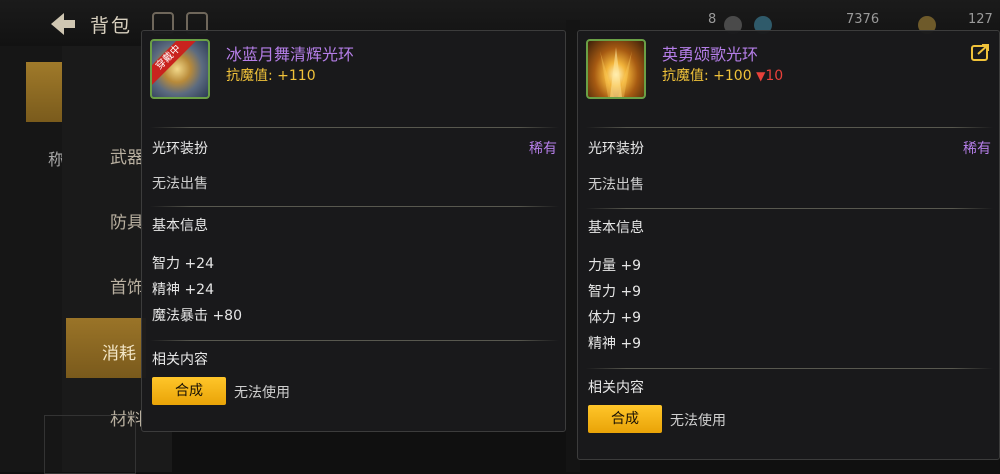  Describe the element at coordinates (296, 76) in the screenshot. I see `stat-value: +110` at that location.